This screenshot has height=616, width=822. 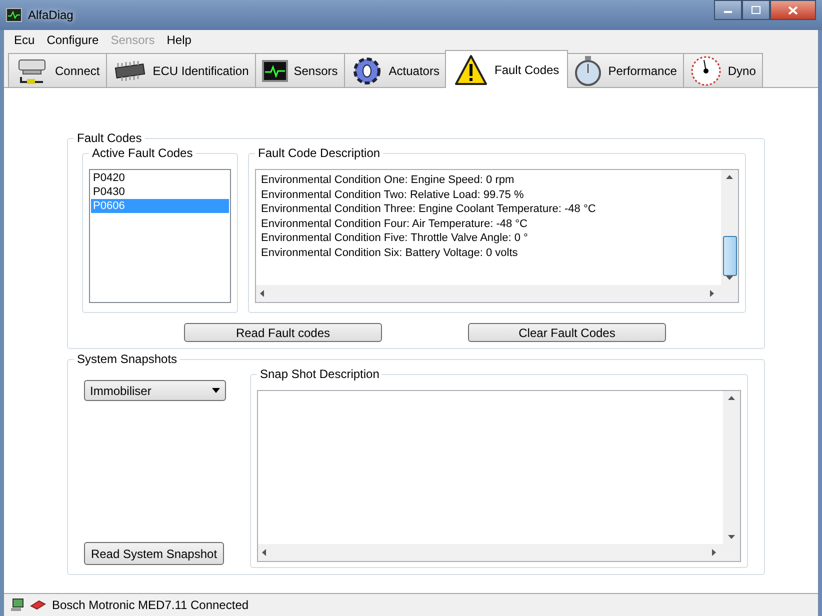 I want to click on read-snapshot-button: Read System Snapshot, so click(x=154, y=553).